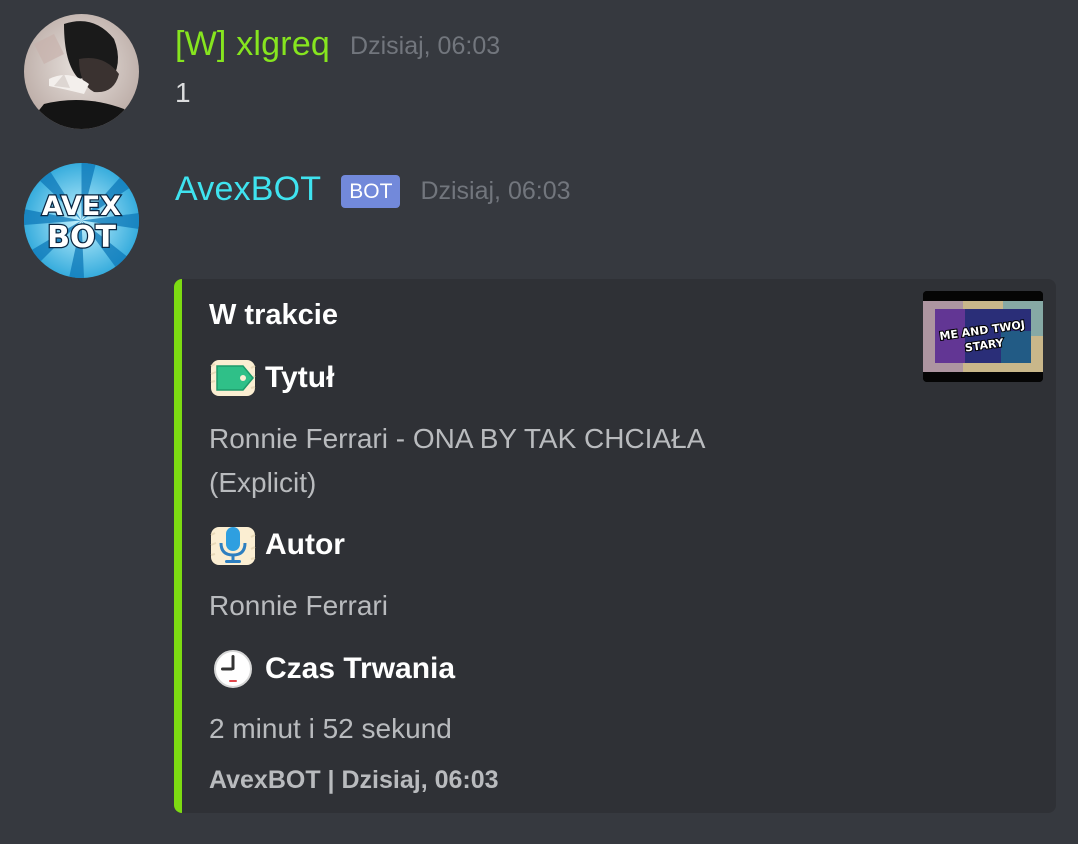 This screenshot has width=1078, height=844. Describe the element at coordinates (305, 544) in the screenshot. I see `field-name-label: Autor` at that location.